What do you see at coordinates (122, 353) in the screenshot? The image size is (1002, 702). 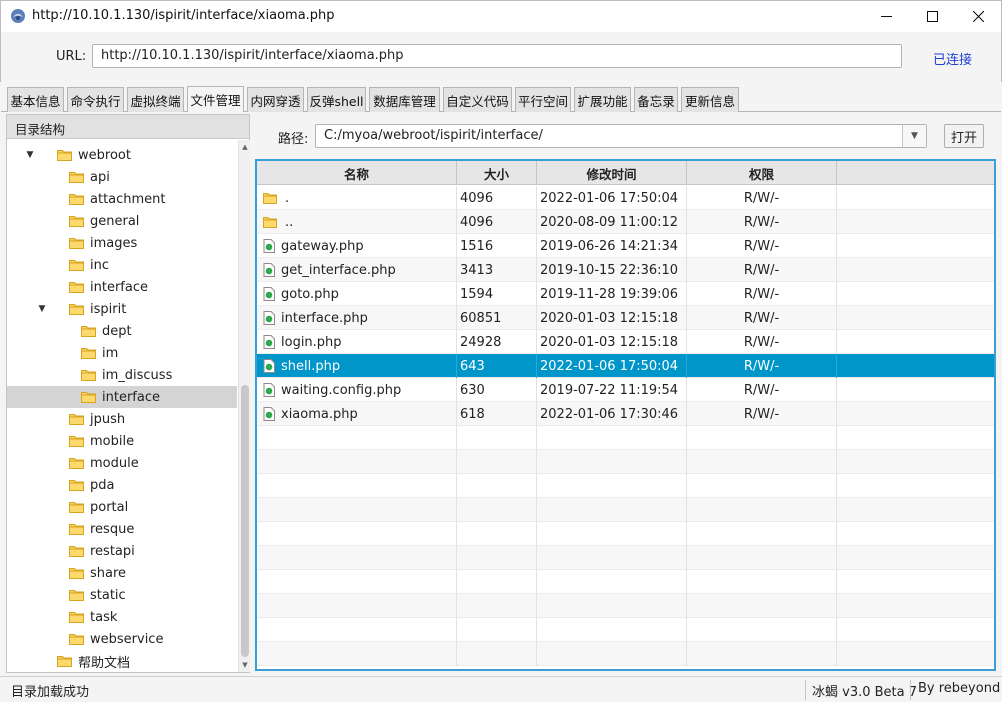 I see `tree-item: im` at bounding box center [122, 353].